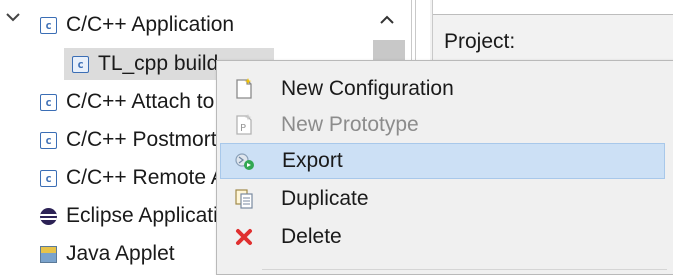  I want to click on eclipse-icon, so click(48, 216).